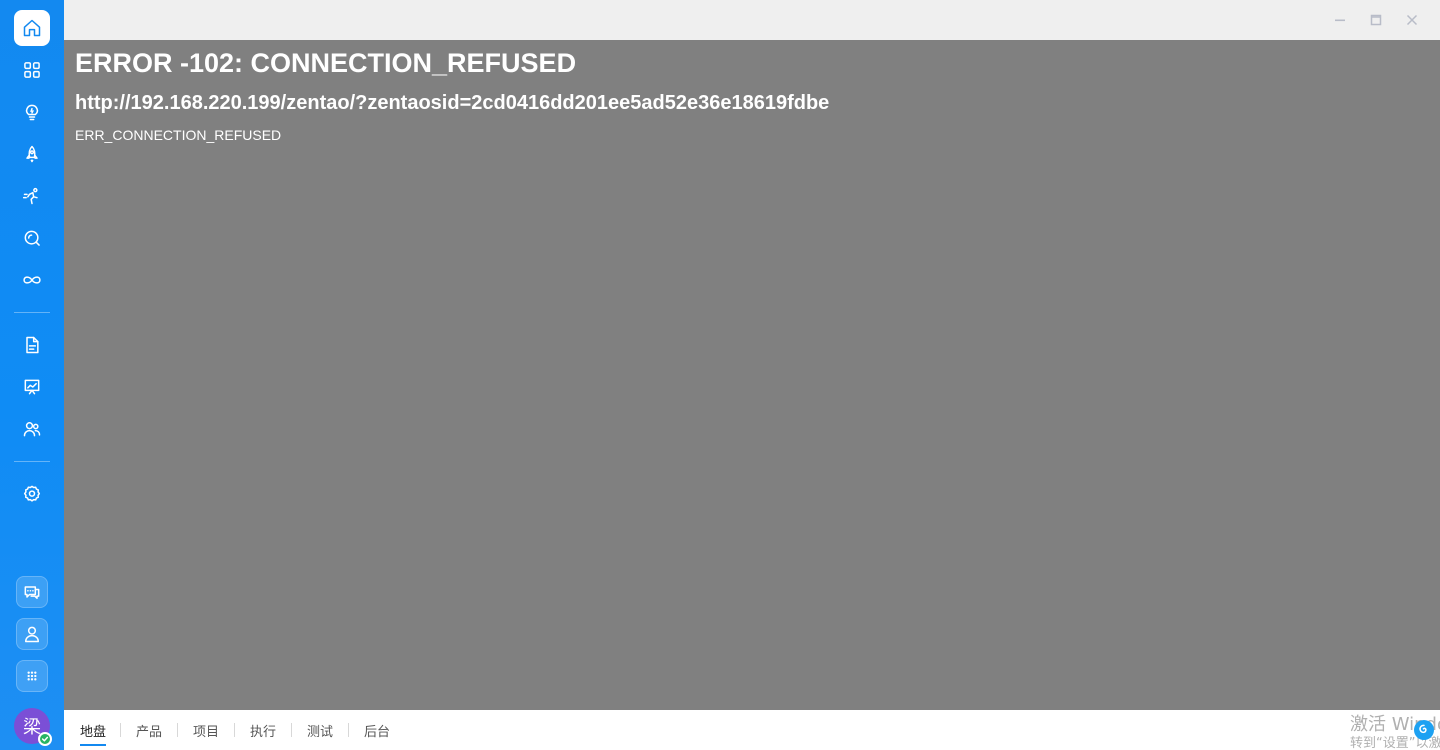  I want to click on sidebar-item-bi, so click(32, 387).